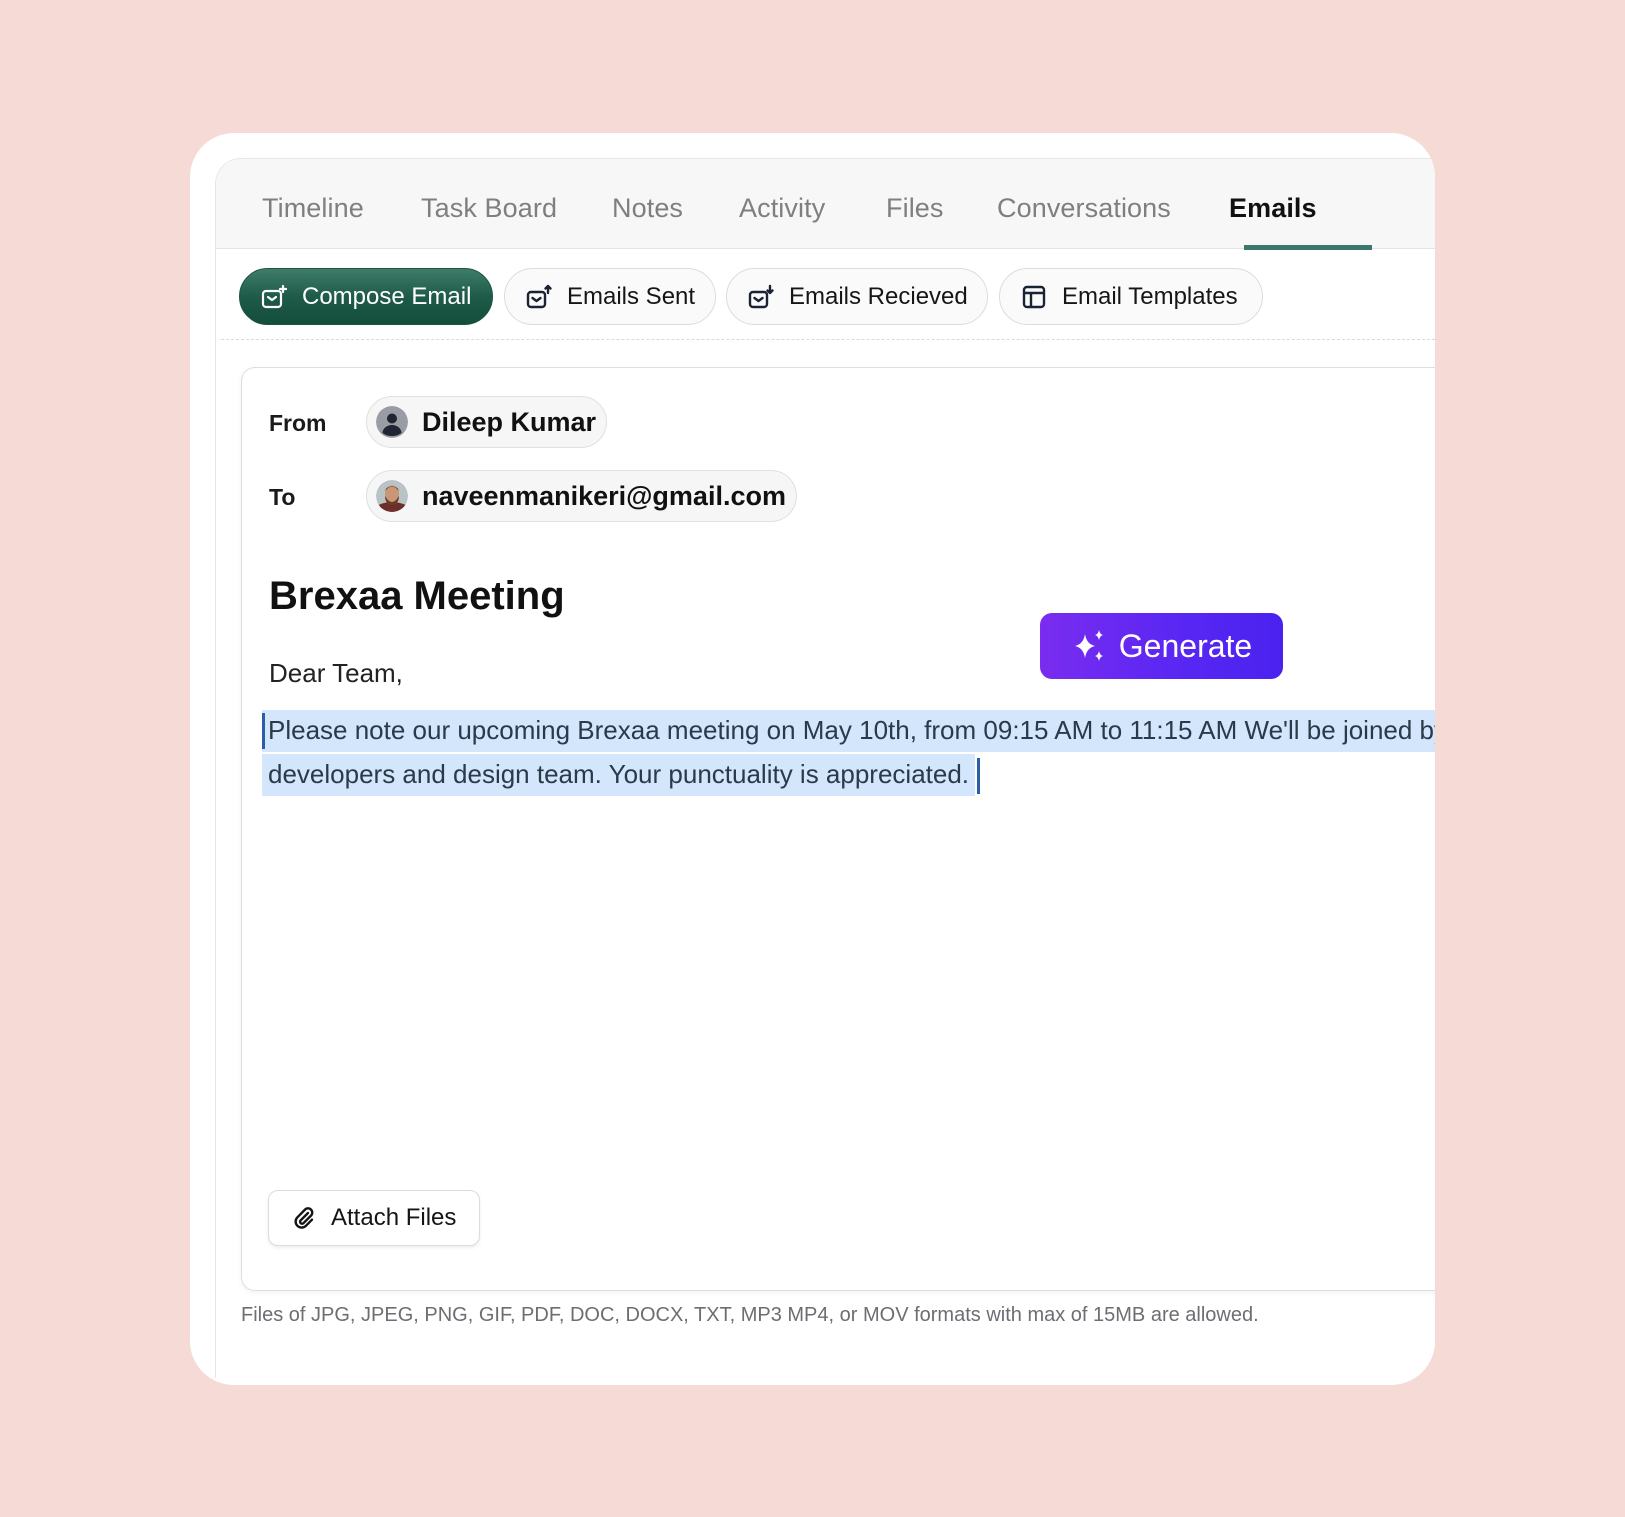 Image resolution: width=1625 pixels, height=1517 pixels. What do you see at coordinates (274, 297) in the screenshot?
I see `mail-plus-icon` at bounding box center [274, 297].